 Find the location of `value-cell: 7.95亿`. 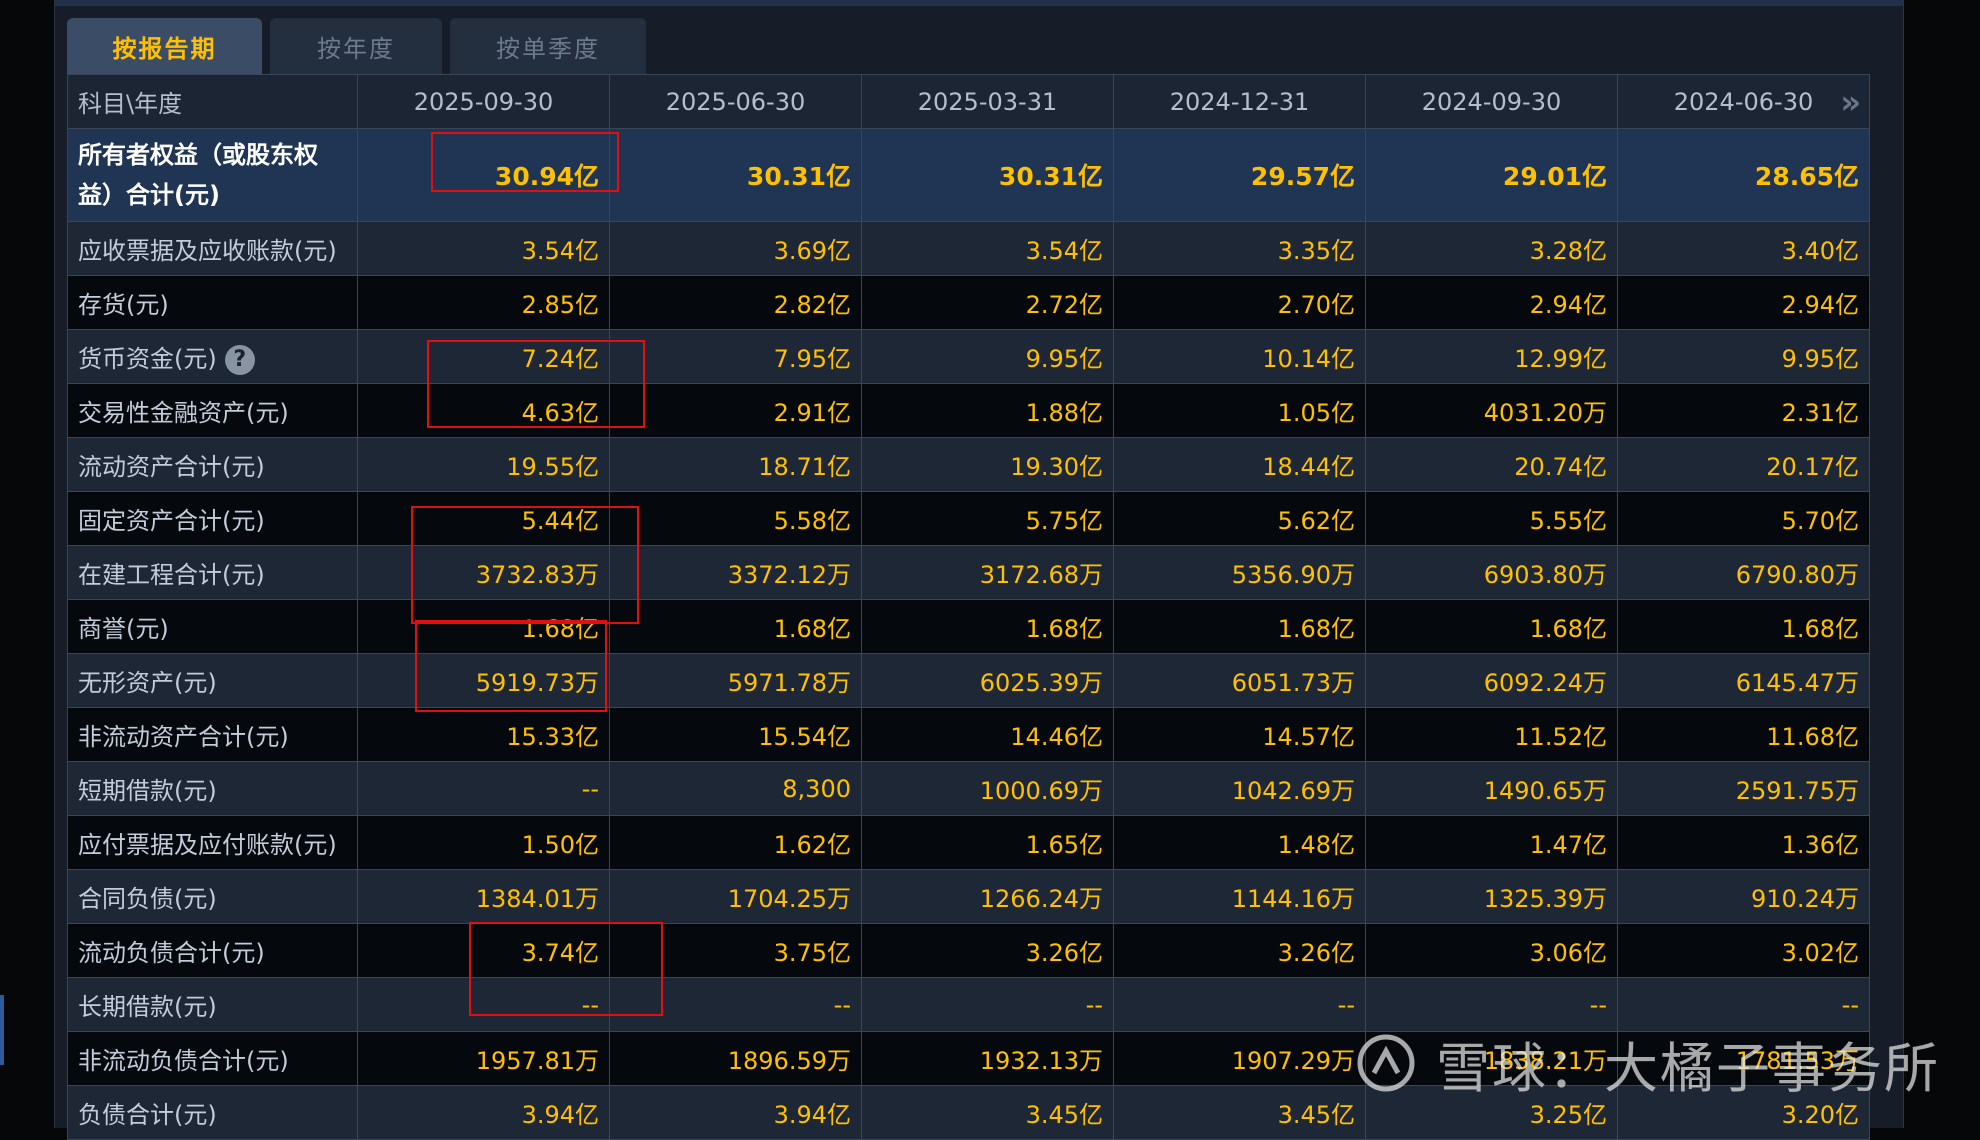

value-cell: 7.95亿 is located at coordinates (735, 356).